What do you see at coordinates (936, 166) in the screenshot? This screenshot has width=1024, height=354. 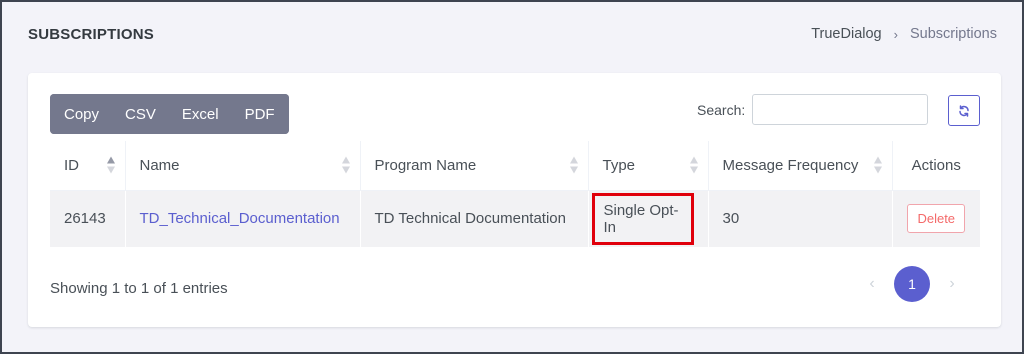 I see `column-header-actions: Actions` at bounding box center [936, 166].